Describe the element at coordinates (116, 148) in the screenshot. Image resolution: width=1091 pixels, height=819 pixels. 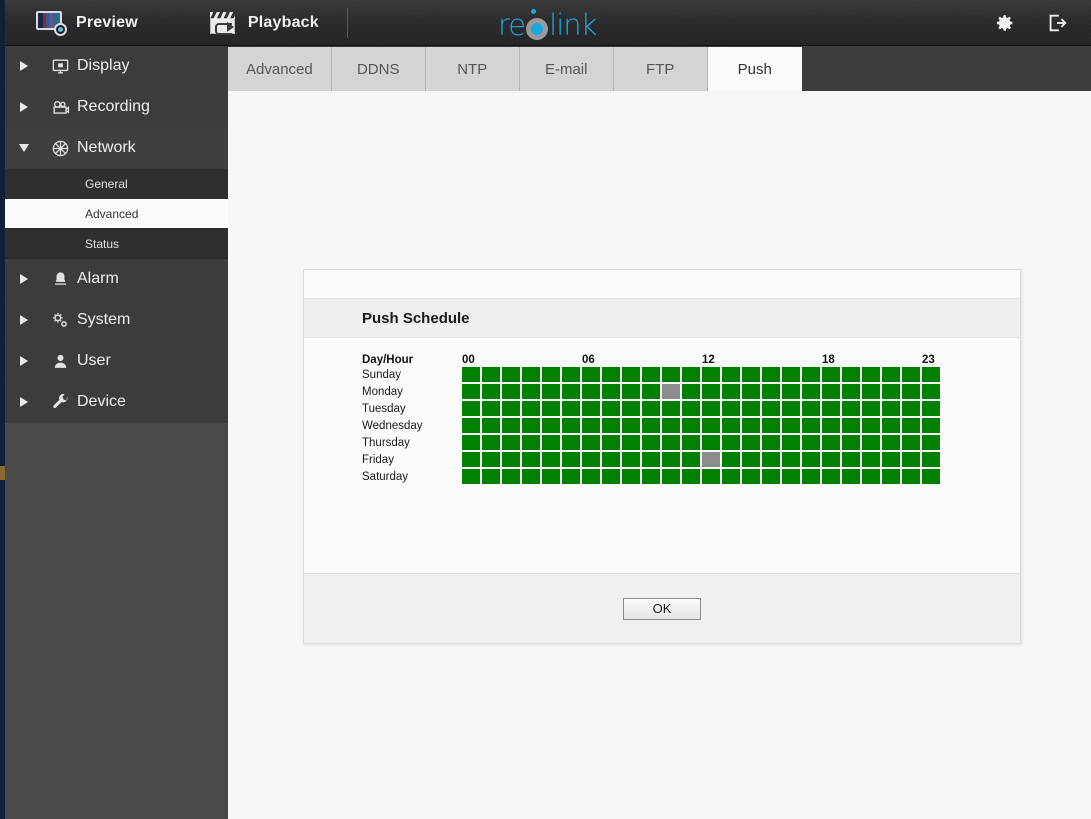
I see `sidebar-item-network: Network` at that location.